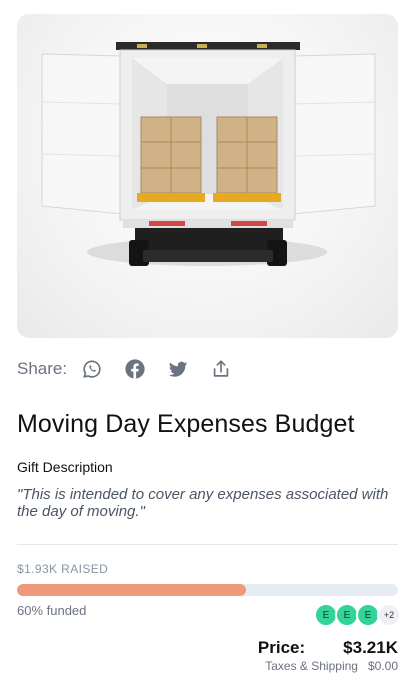 The width and height of the screenshot is (415, 680). I want to click on taxes-shipping-row: Taxes & Shipping $0.00, so click(331, 666).